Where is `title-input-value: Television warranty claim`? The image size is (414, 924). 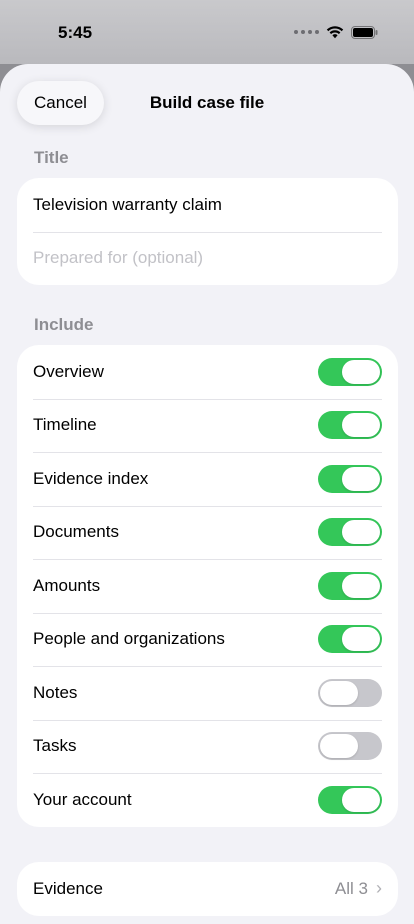 title-input-value: Television warranty claim is located at coordinates (127, 204).